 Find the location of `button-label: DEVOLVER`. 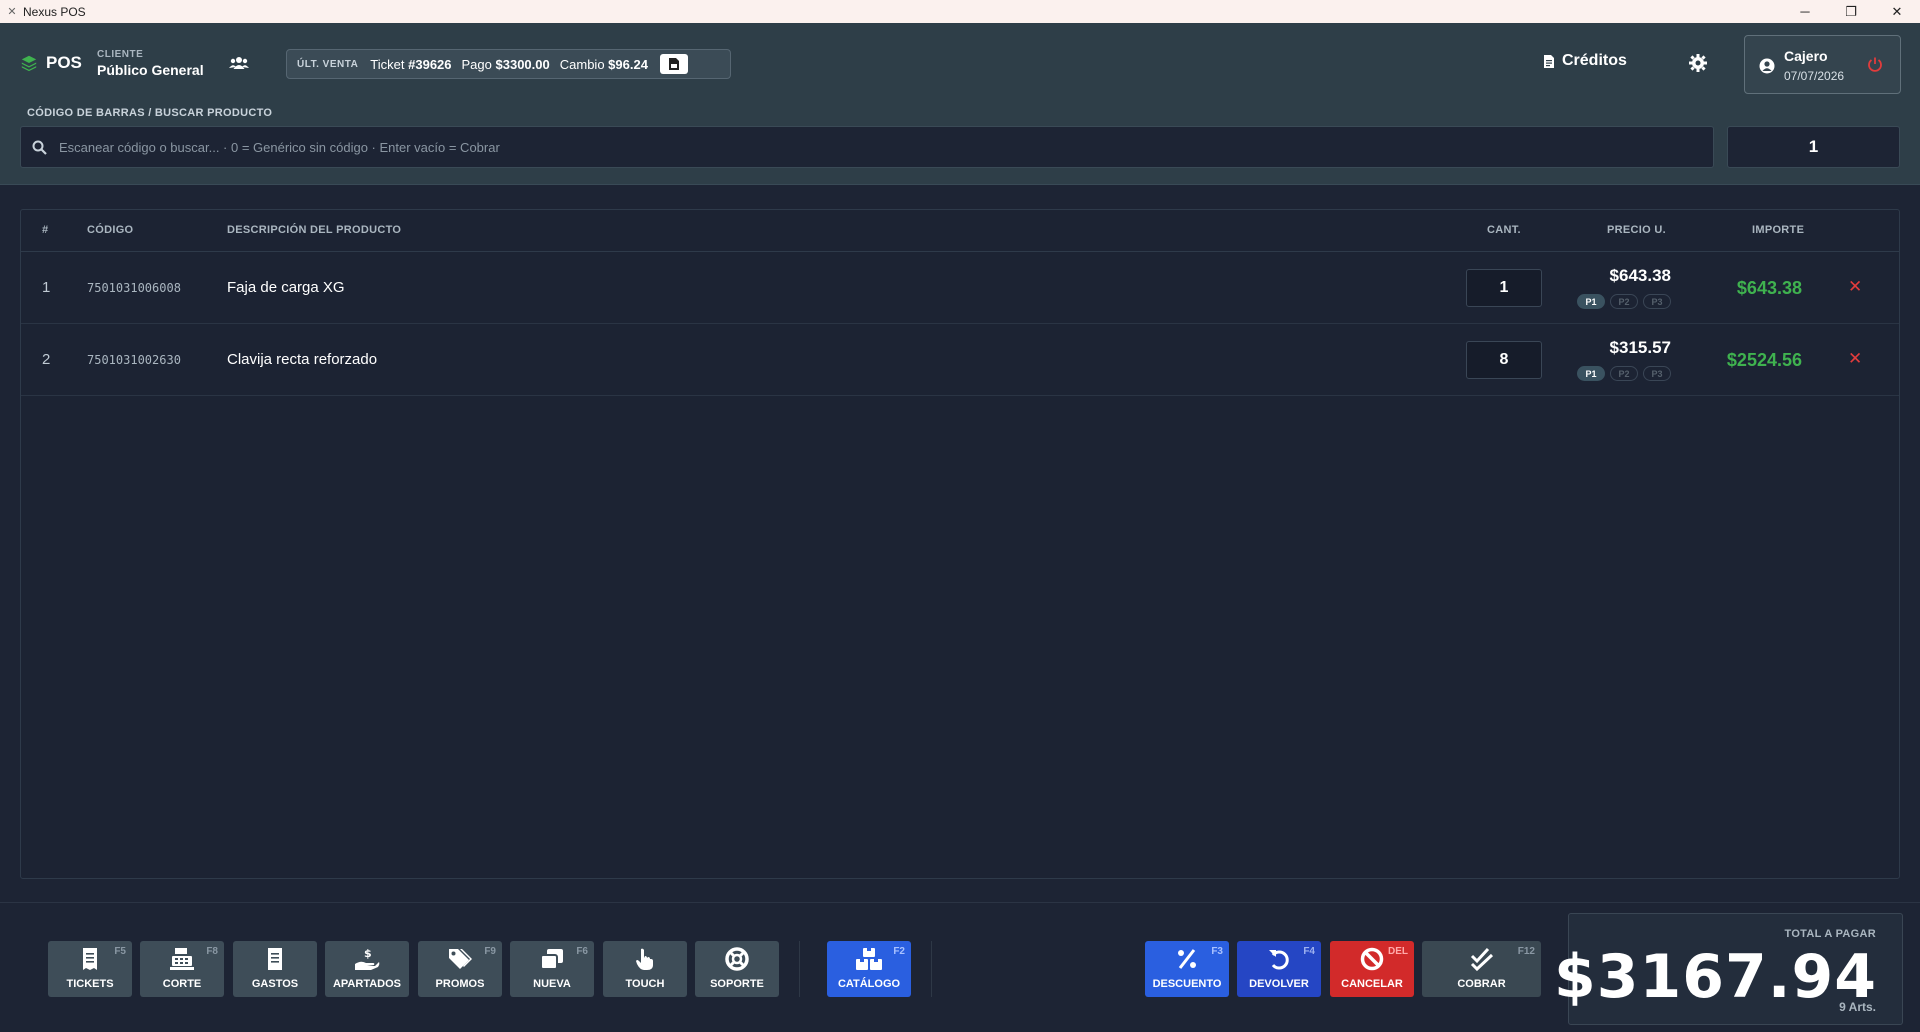

button-label: DEVOLVER is located at coordinates (1279, 984).